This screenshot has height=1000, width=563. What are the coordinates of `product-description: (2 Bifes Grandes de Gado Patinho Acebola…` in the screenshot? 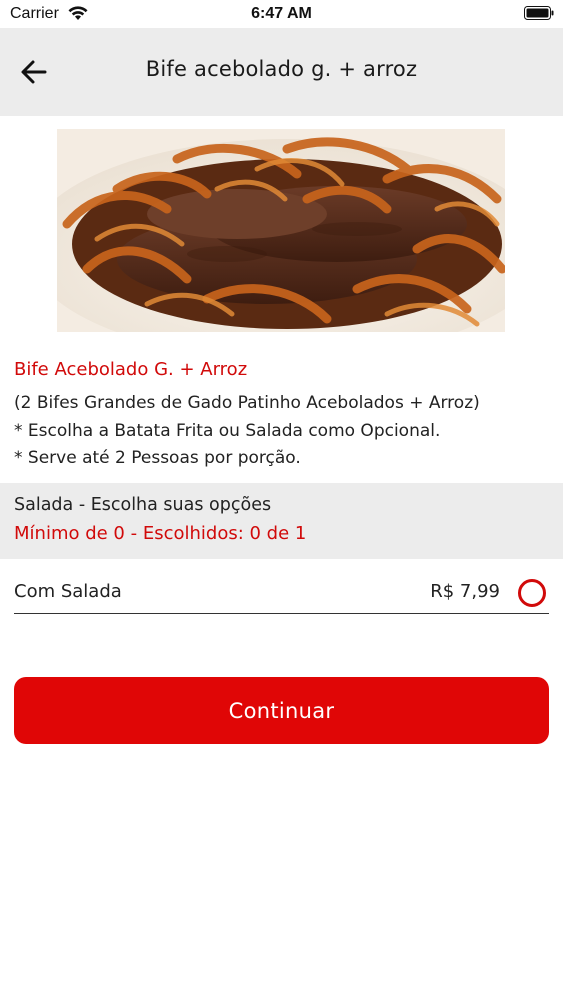 It's located at (284, 431).